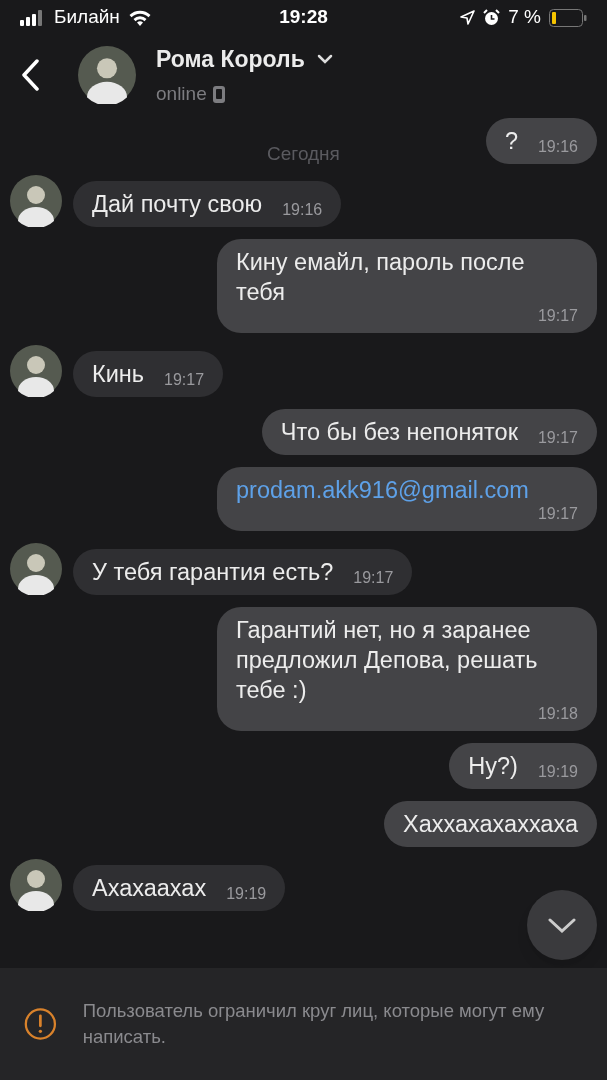 Image resolution: width=607 pixels, height=1080 pixels. I want to click on status-time: 19:28, so click(303, 17).